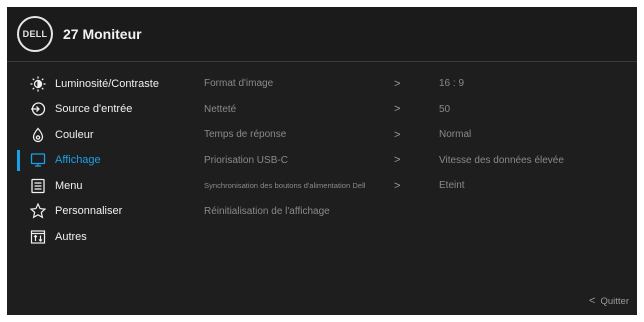 The height and width of the screenshot is (322, 644). Describe the element at coordinates (414, 212) in the screenshot. I see `submenu-row-display-reset: Réinitialisation de l'affichage` at that location.